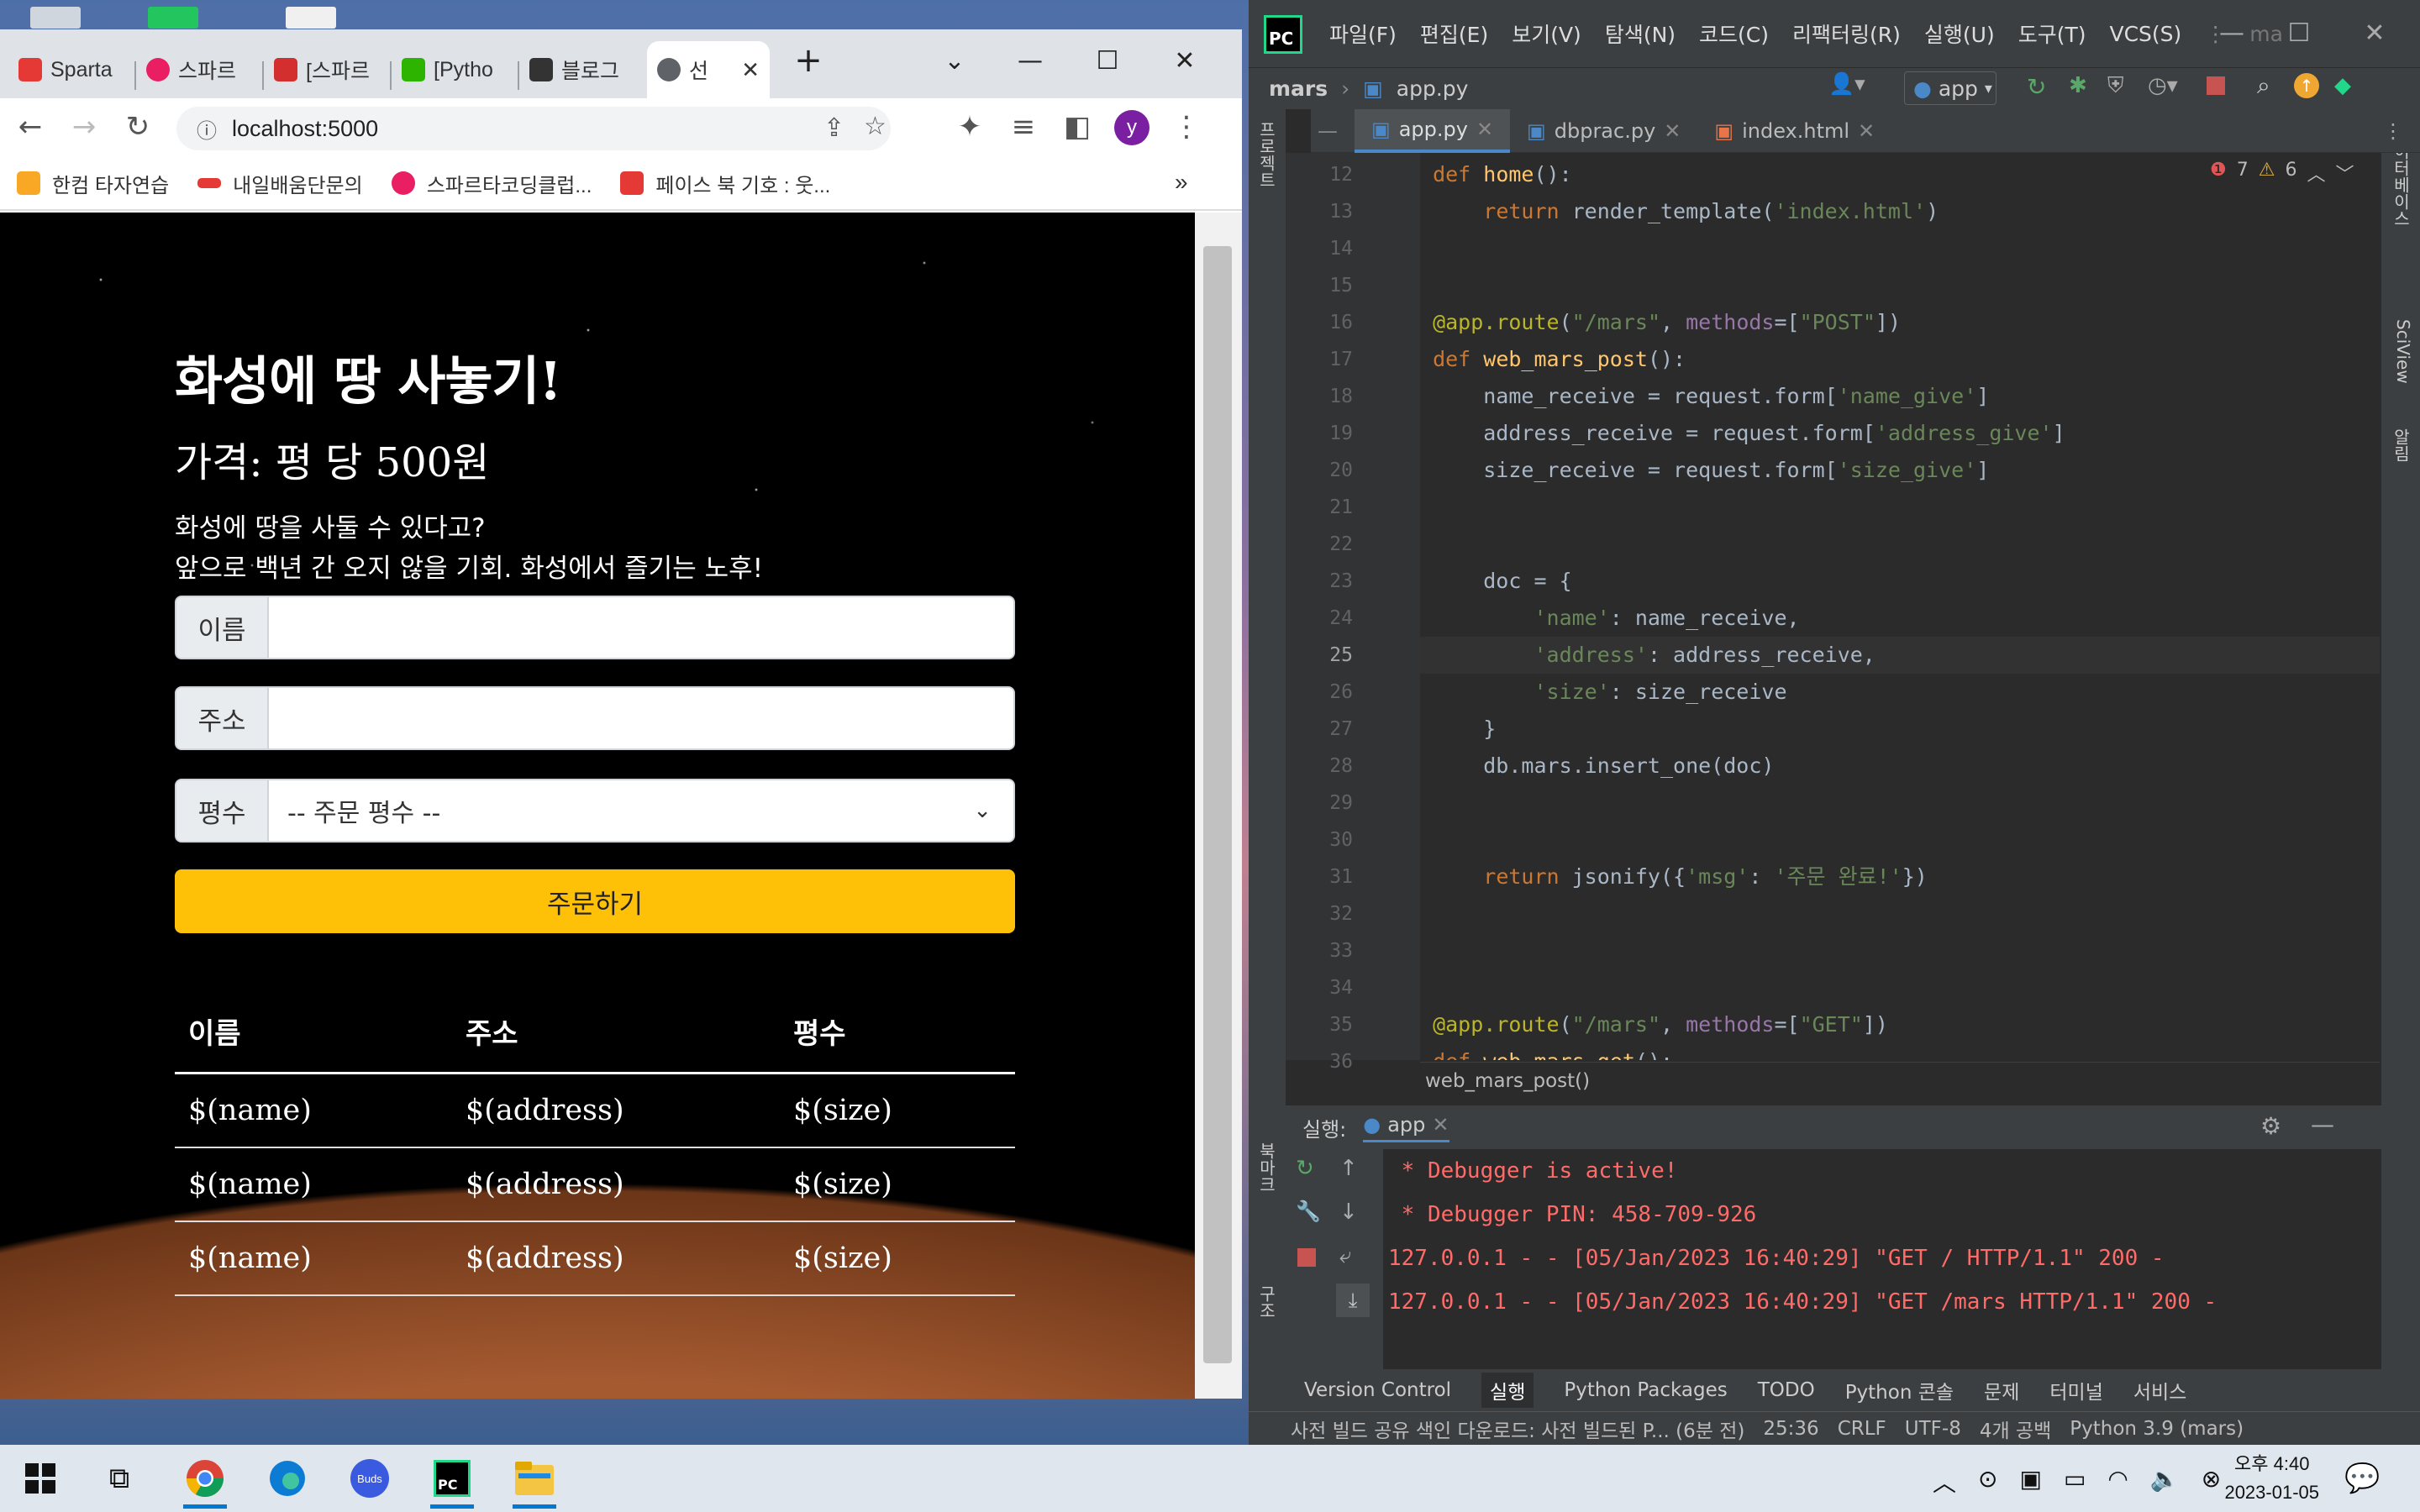 Image resolution: width=2420 pixels, height=1512 pixels. What do you see at coordinates (1132, 127) in the screenshot?
I see `profile-avatar: y` at bounding box center [1132, 127].